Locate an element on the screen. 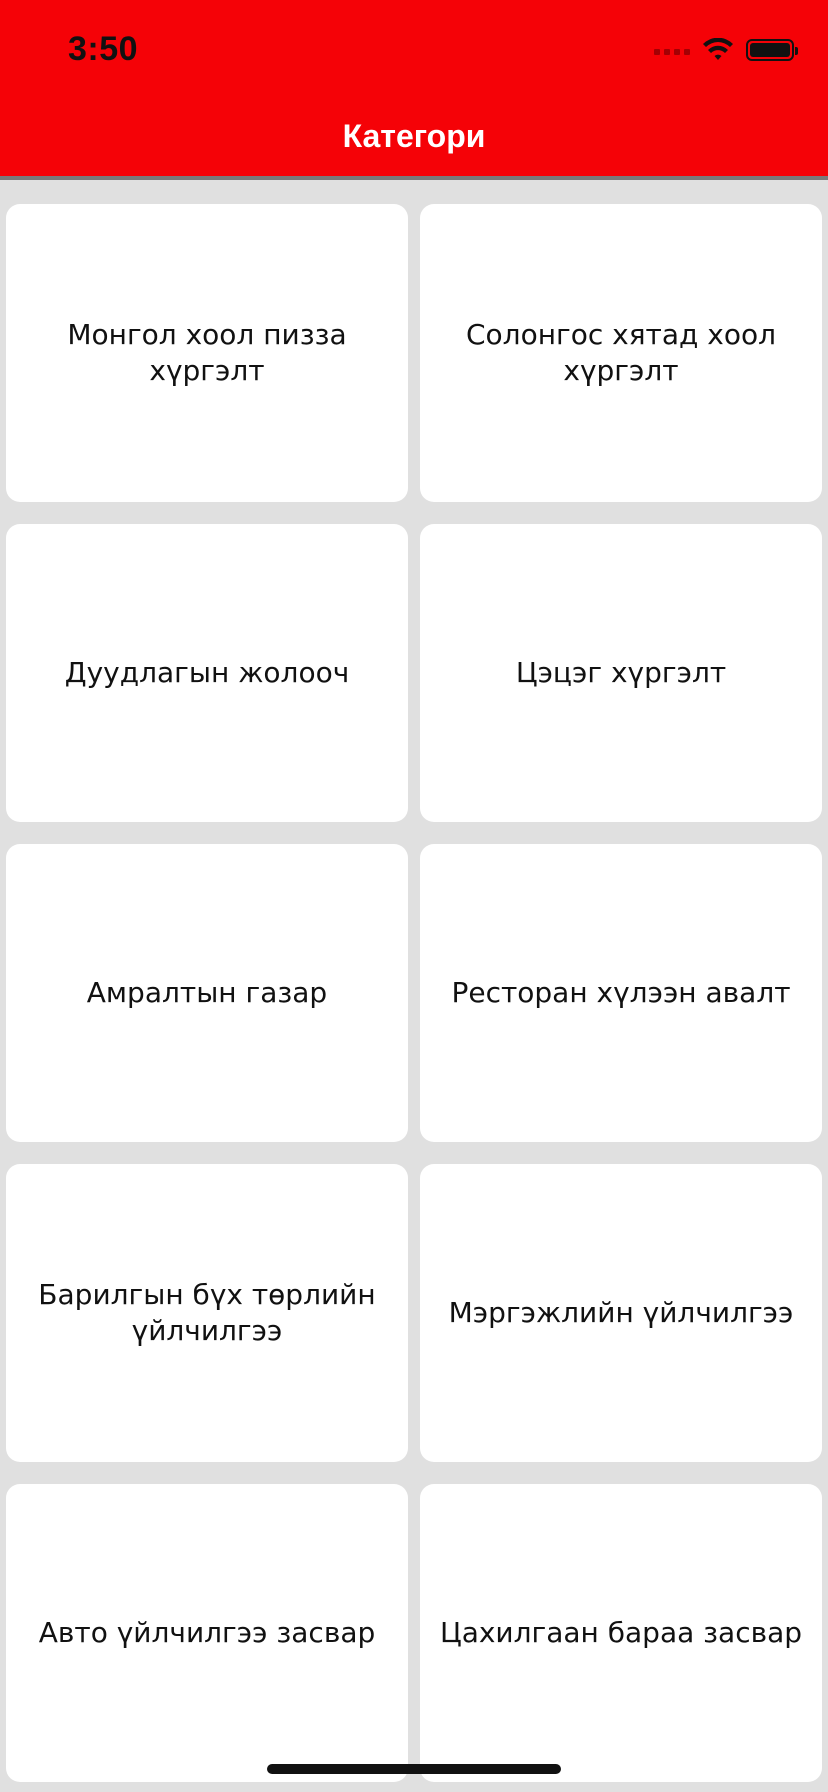  category-card-construction: Барилгын бүх төрлийн үйлчилгээ is located at coordinates (207, 1313).